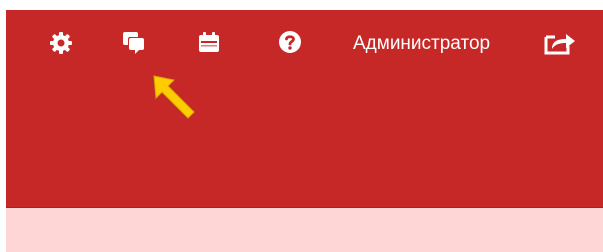 This screenshot has height=252, width=603. I want to click on pointer-arrow-icon, so click(174, 96).